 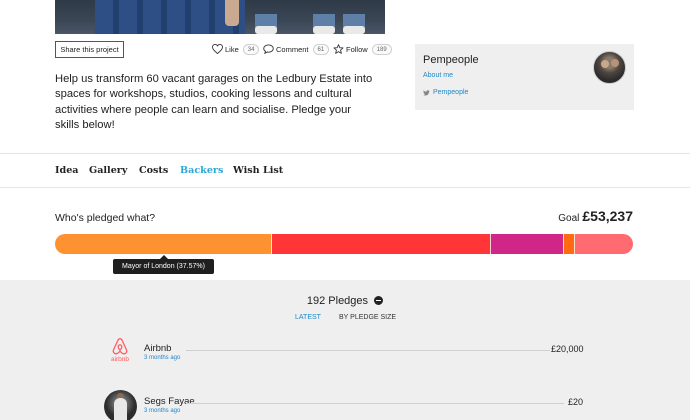 I want to click on backer-row: airbnb Airbnb 3 months ago £20,000, so click(x=345, y=352).